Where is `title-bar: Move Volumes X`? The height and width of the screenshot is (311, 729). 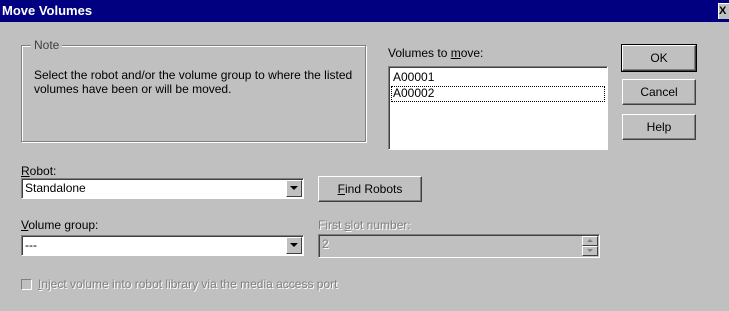
title-bar: Move Volumes X is located at coordinates (364, 11).